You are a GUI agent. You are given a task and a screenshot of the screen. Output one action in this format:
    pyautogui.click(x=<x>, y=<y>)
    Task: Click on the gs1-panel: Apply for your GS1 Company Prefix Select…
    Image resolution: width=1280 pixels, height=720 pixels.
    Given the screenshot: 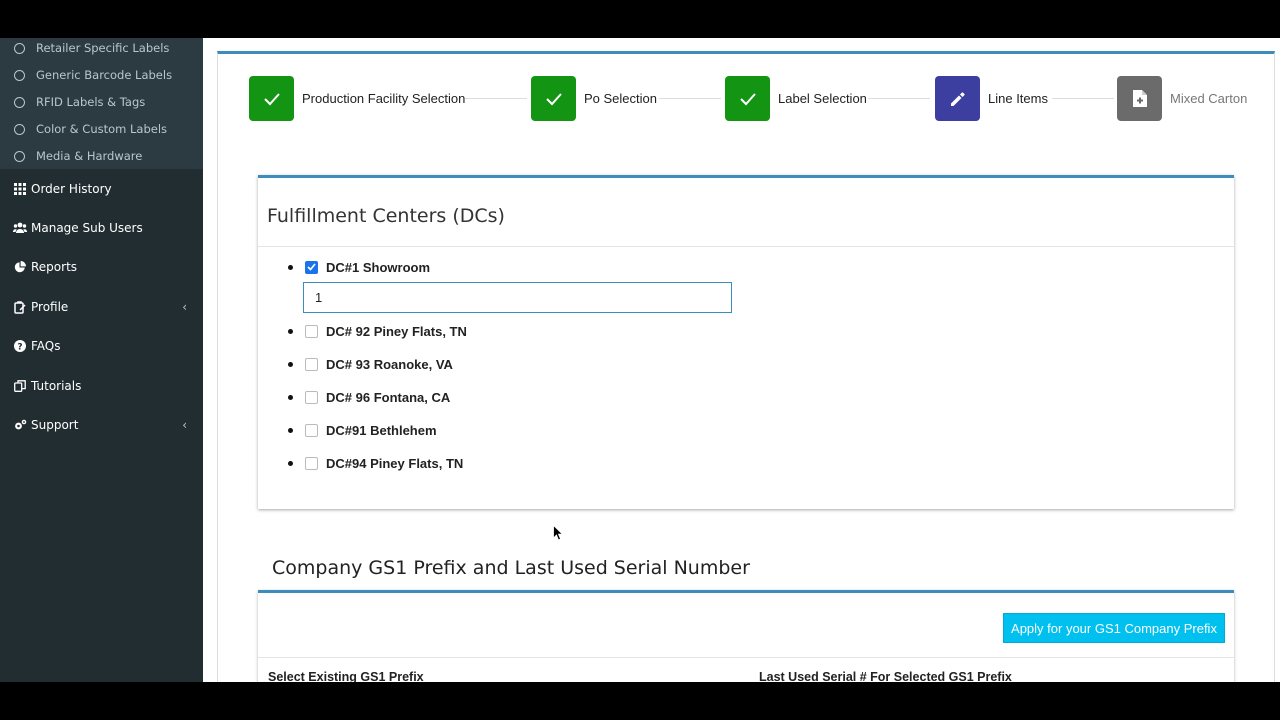 What is the action you would take?
    pyautogui.click(x=746, y=636)
    